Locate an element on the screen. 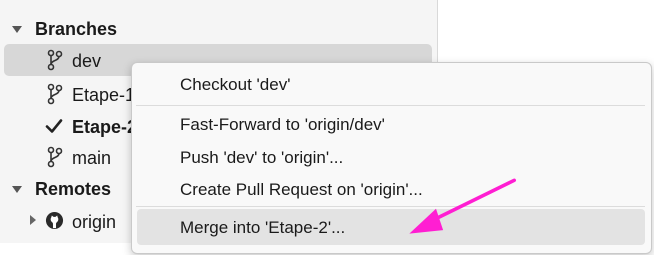 The width and height of the screenshot is (654, 255). sidebar-item-etape-2-label: Etape-2 is located at coordinates (104, 127).